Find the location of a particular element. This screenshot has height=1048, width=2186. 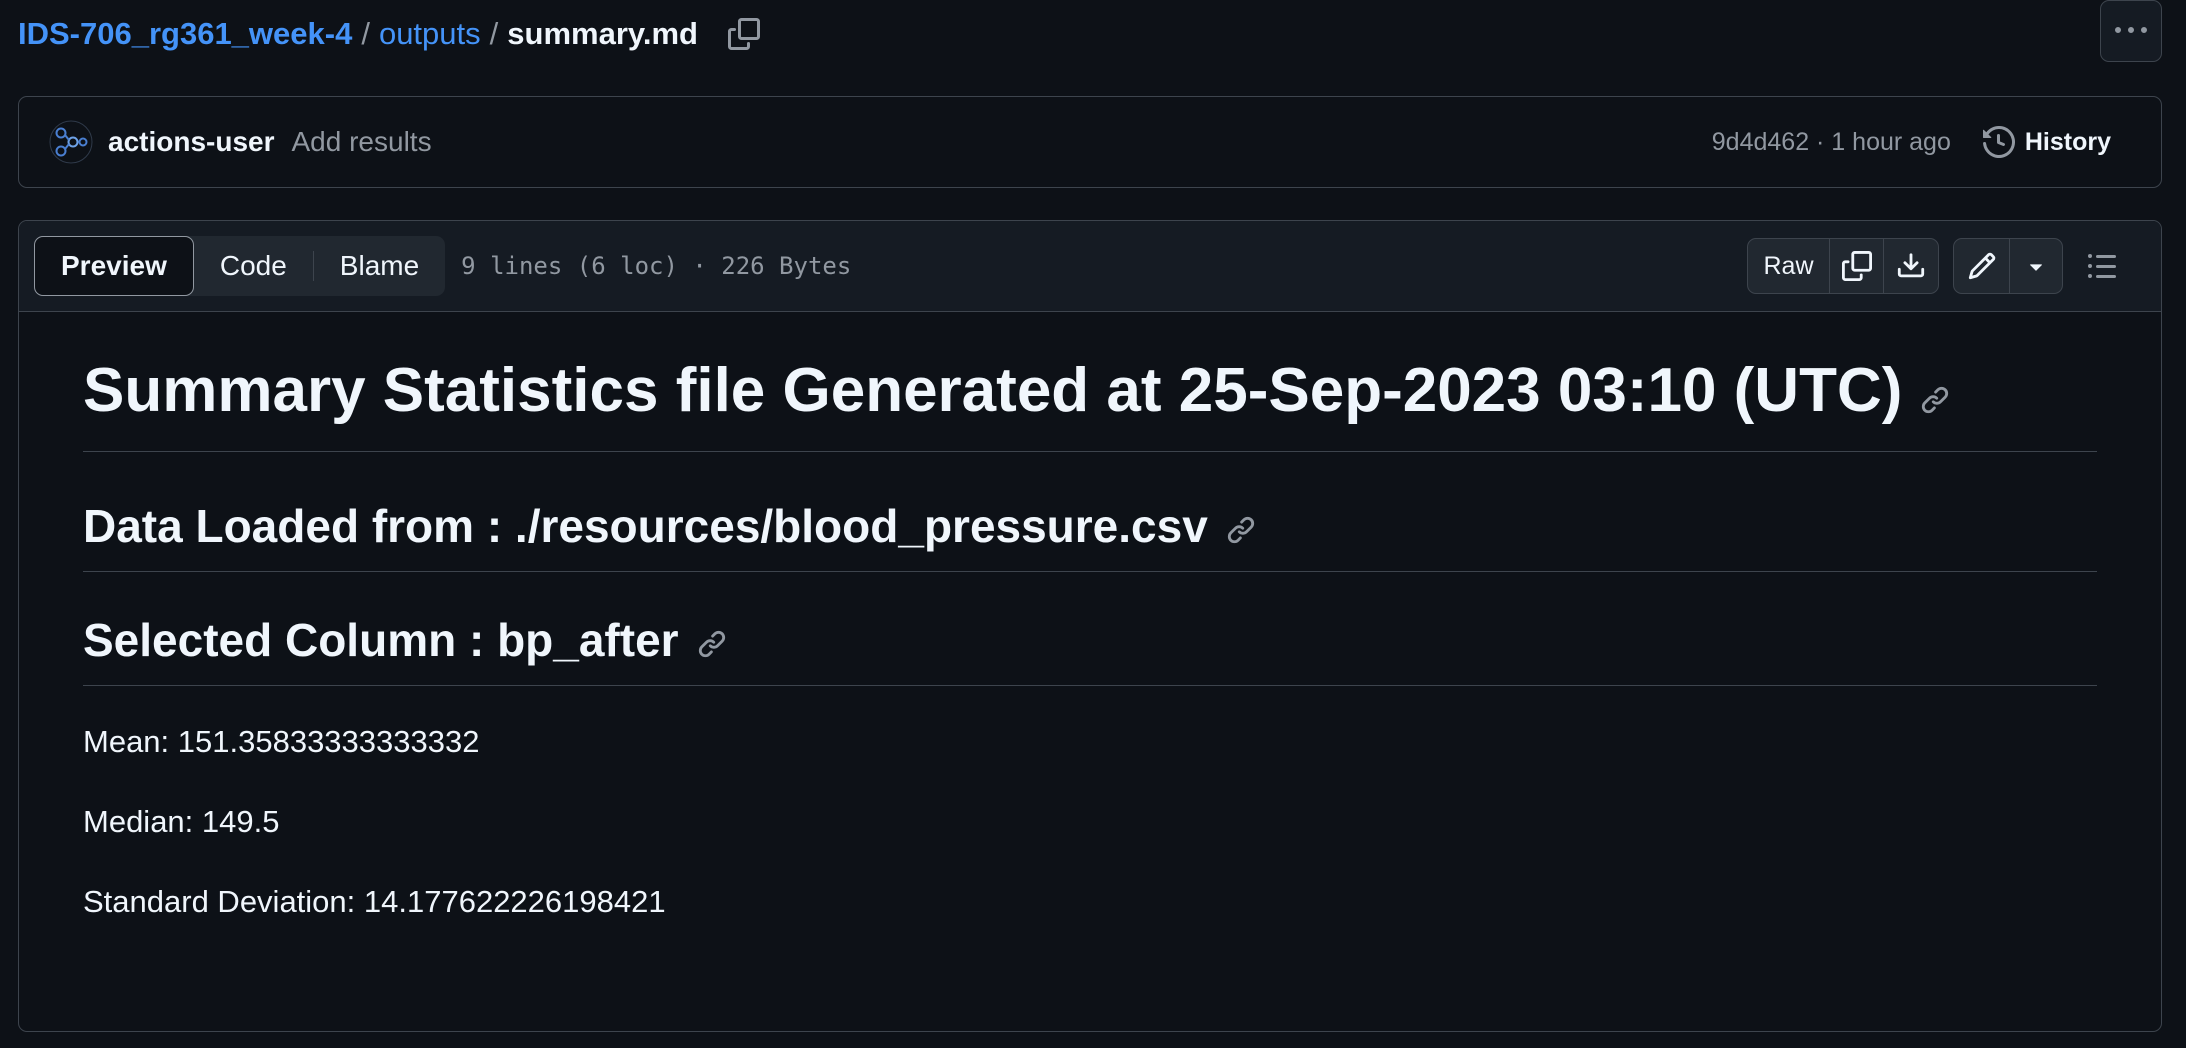

stat-standard-deviation: Standard Deviation: 14.177622226198421 is located at coordinates (374, 902).